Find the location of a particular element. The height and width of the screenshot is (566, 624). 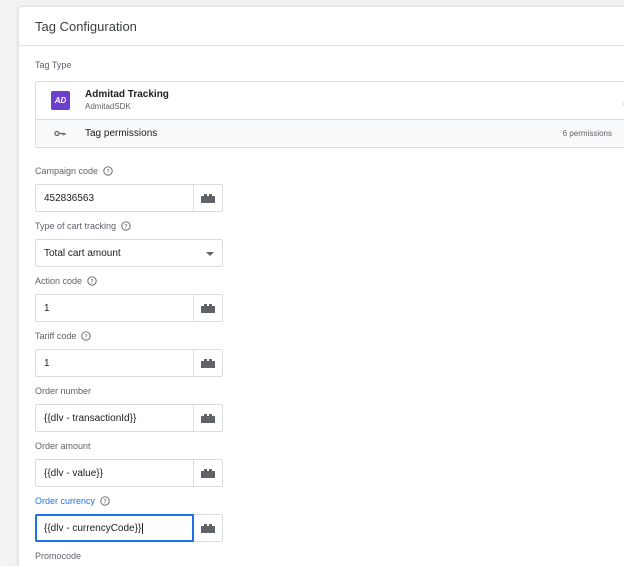

tag-type-selector: AD Admitad Tracking AdmitadSDK is located at coordinates (330, 101).